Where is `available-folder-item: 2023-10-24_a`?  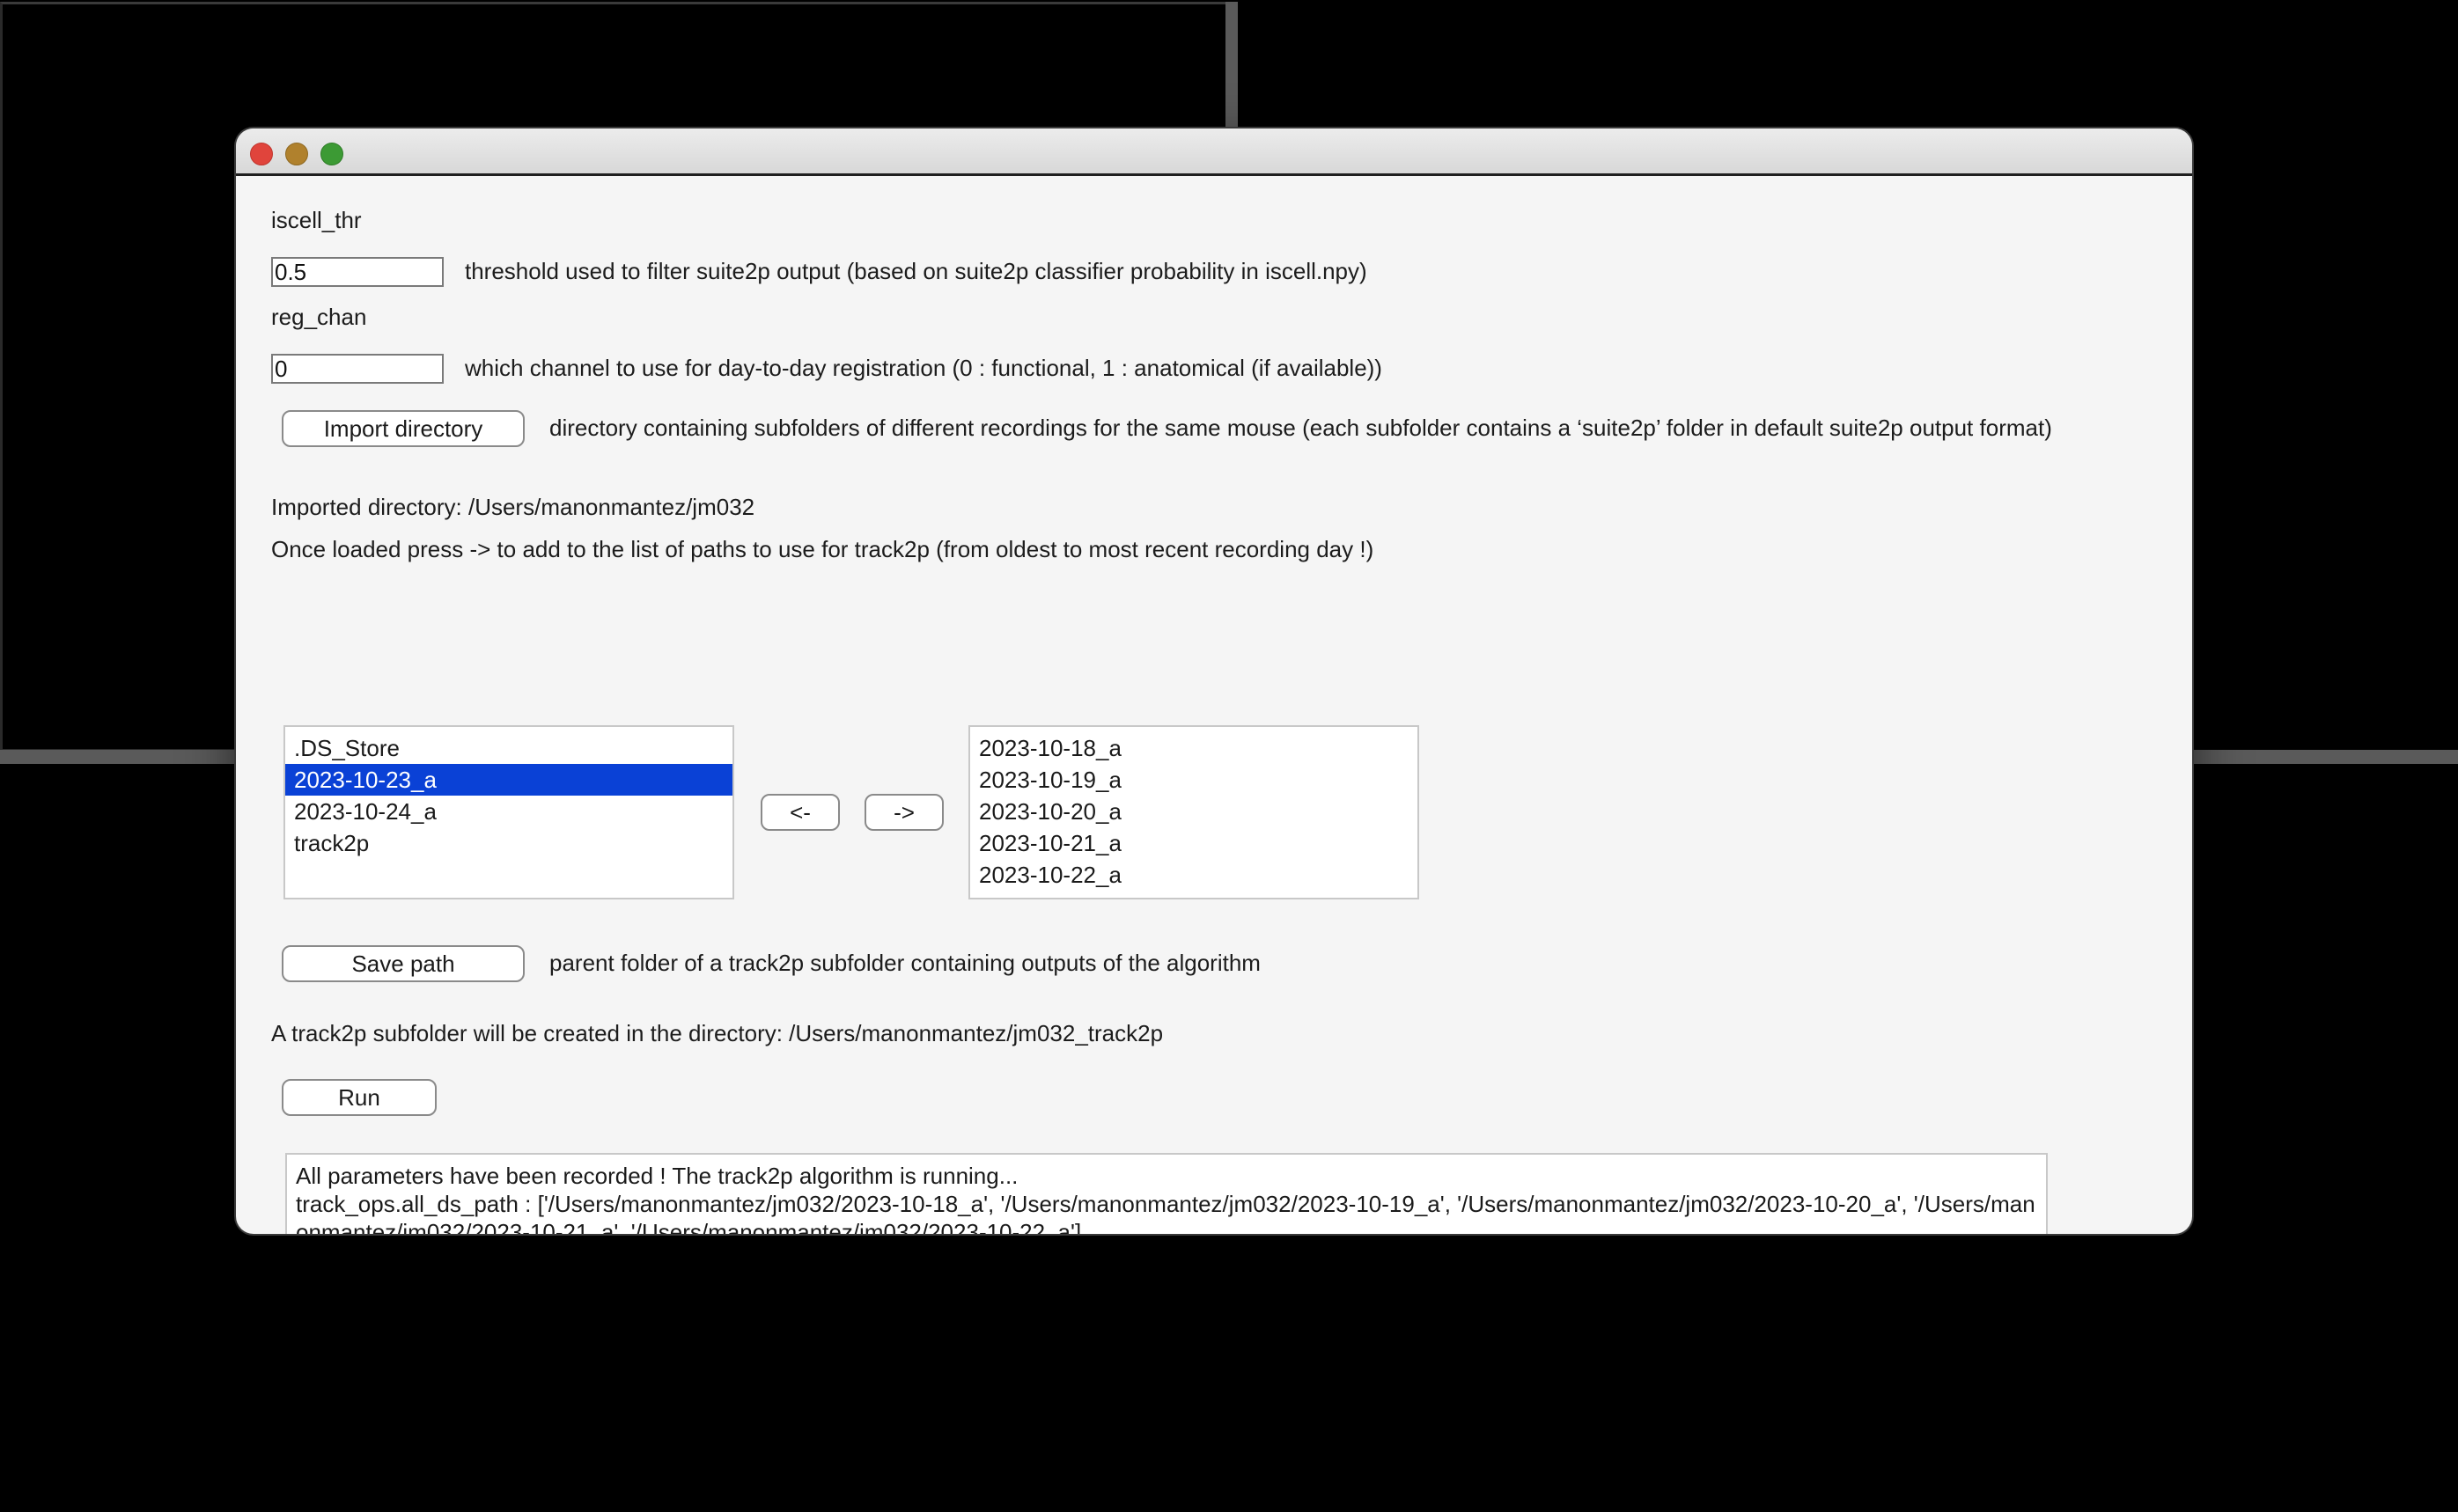 available-folder-item: 2023-10-24_a is located at coordinates (508, 811).